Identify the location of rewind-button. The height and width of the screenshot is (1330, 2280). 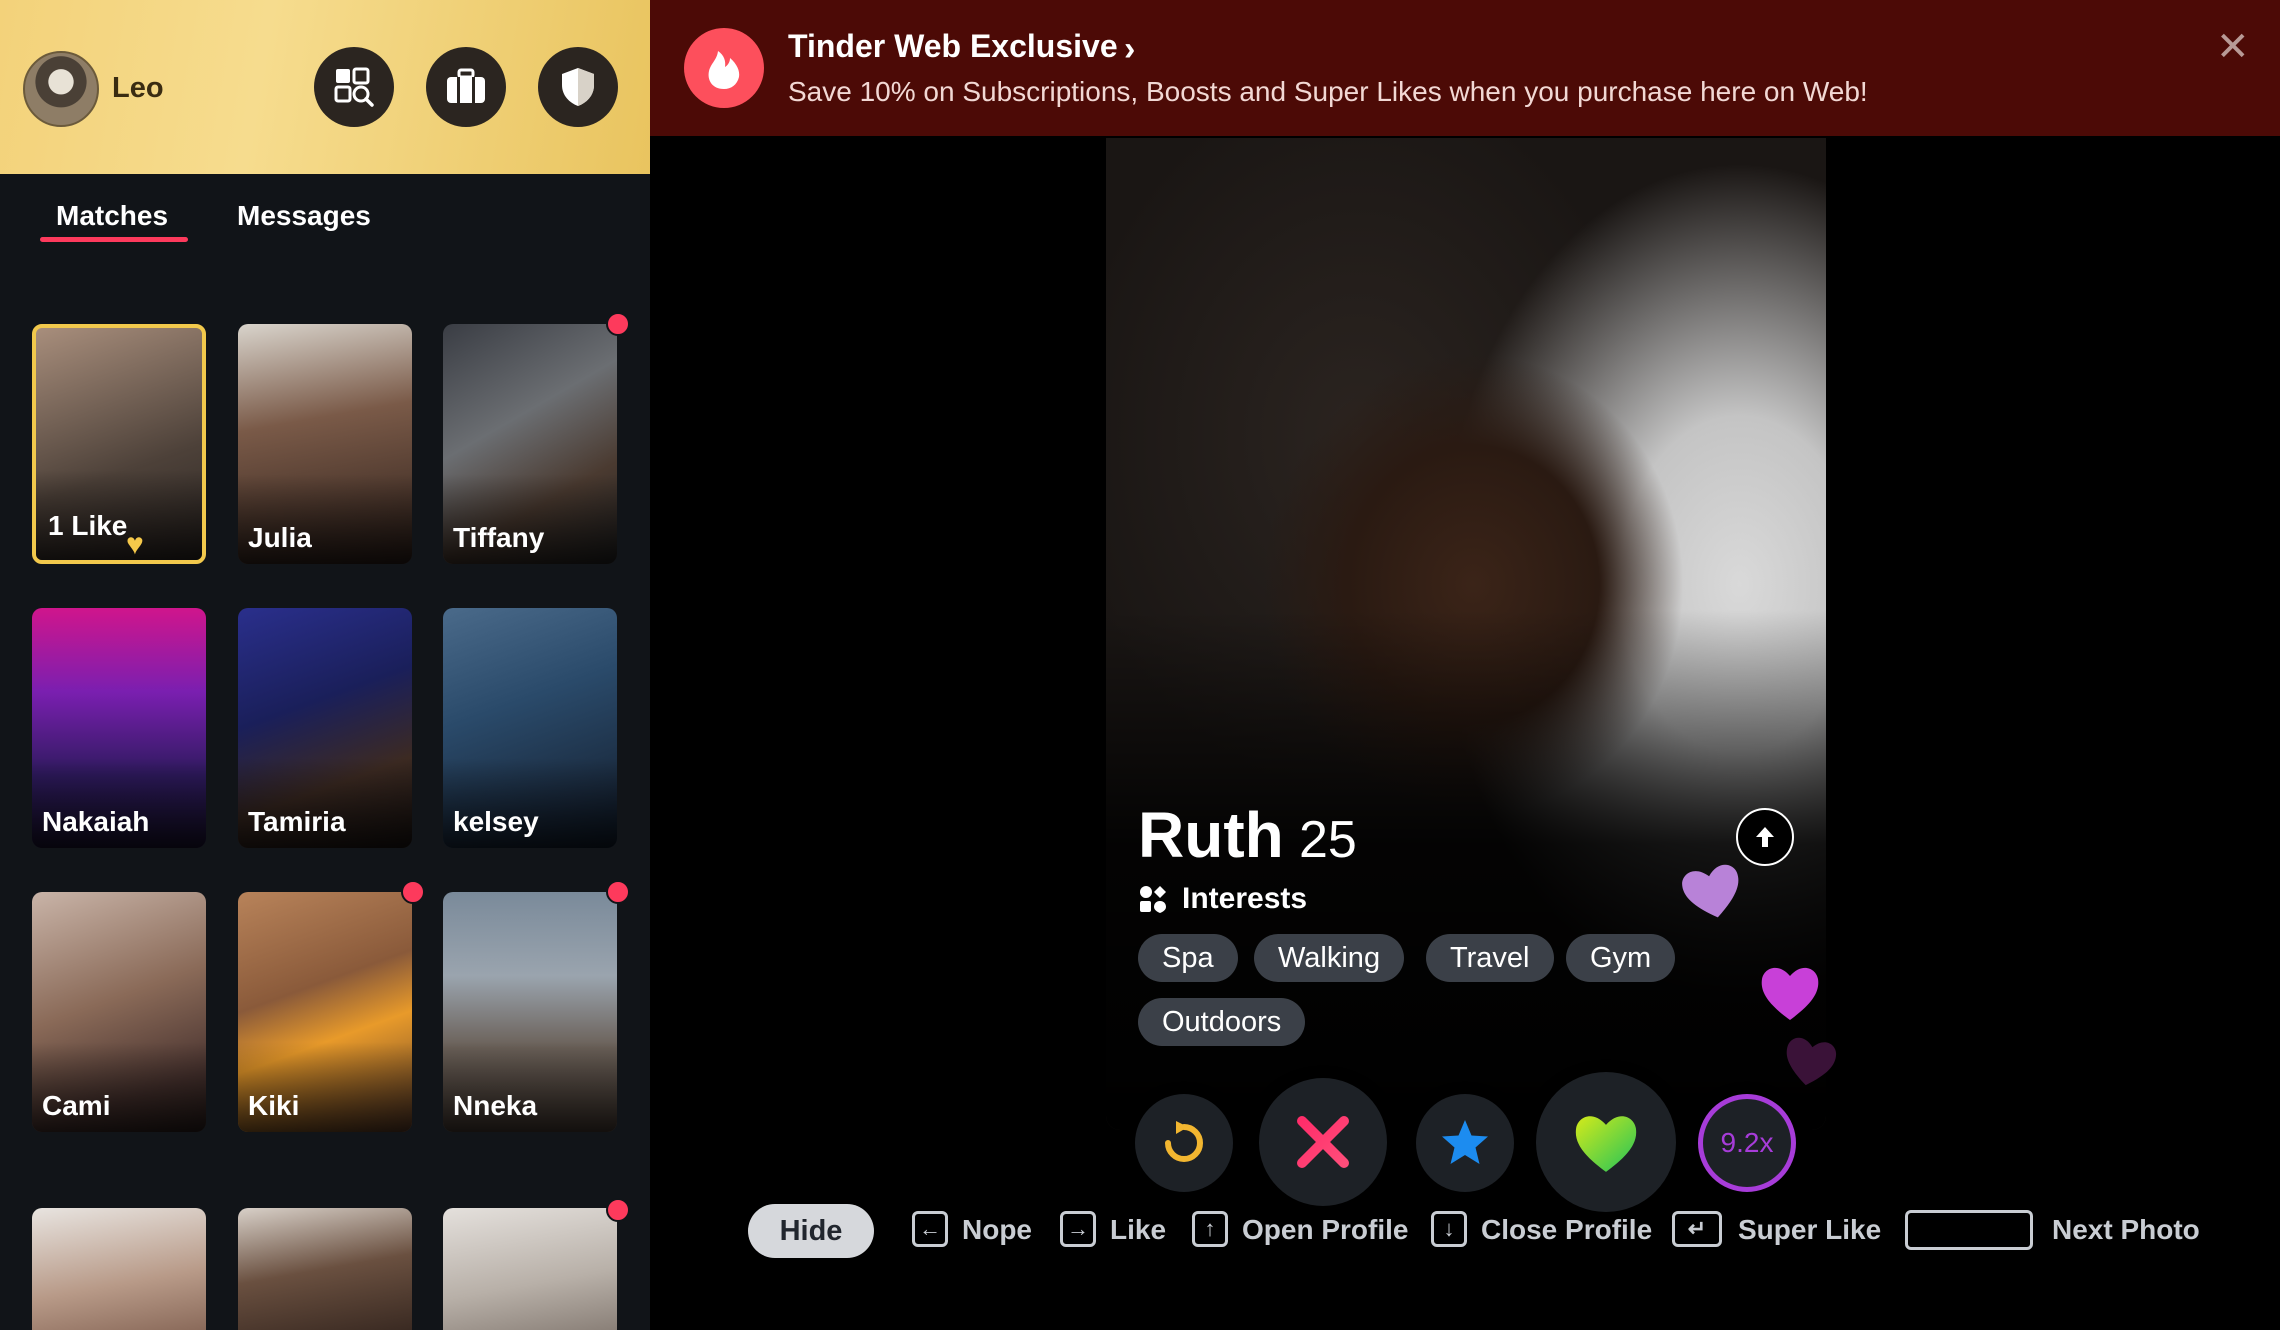
(1184, 1143).